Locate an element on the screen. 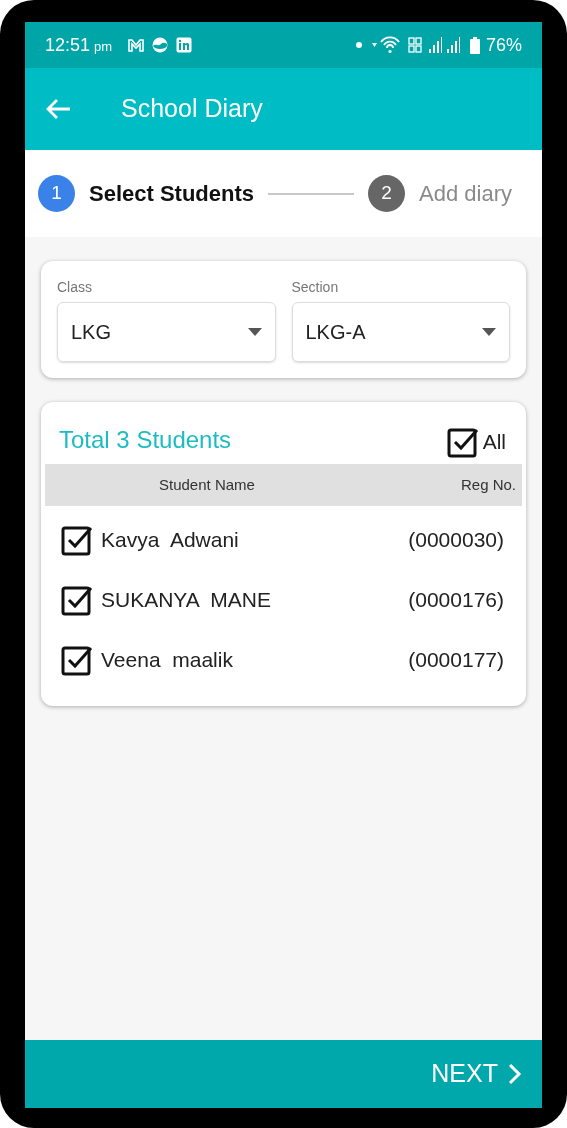 The width and height of the screenshot is (567, 1128). column-header: Student Name is located at coordinates (207, 484).